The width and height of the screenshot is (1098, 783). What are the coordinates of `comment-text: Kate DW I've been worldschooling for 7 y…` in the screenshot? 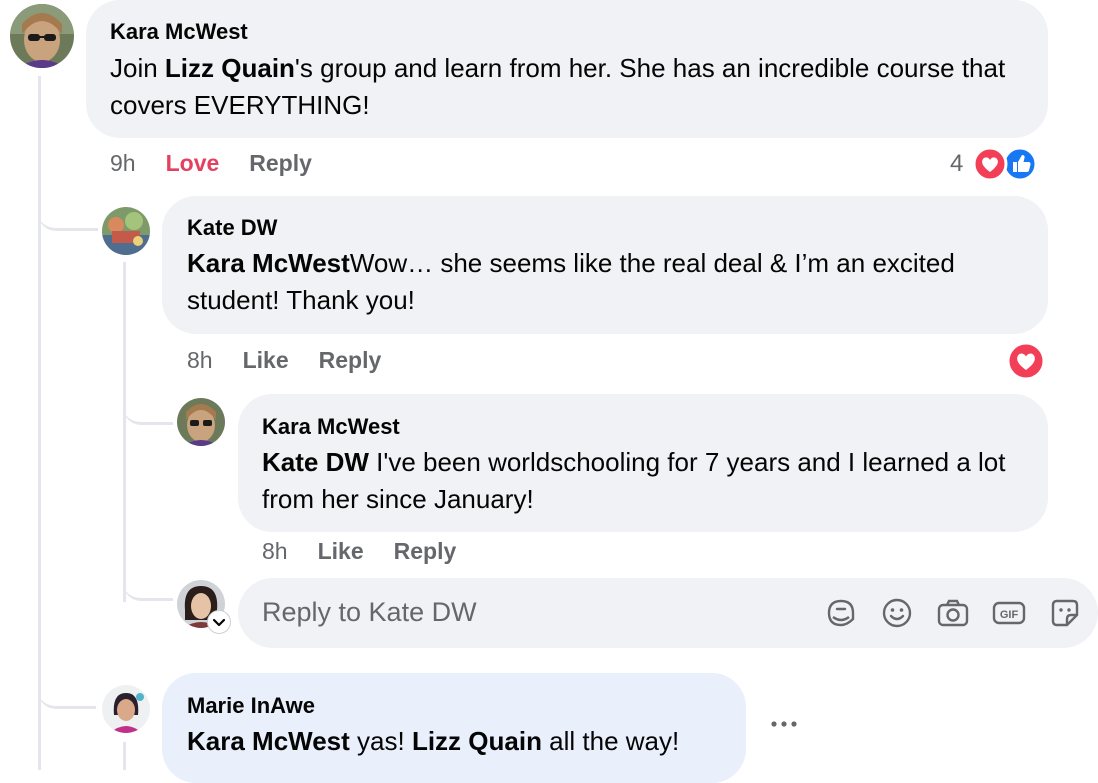 It's located at (634, 480).